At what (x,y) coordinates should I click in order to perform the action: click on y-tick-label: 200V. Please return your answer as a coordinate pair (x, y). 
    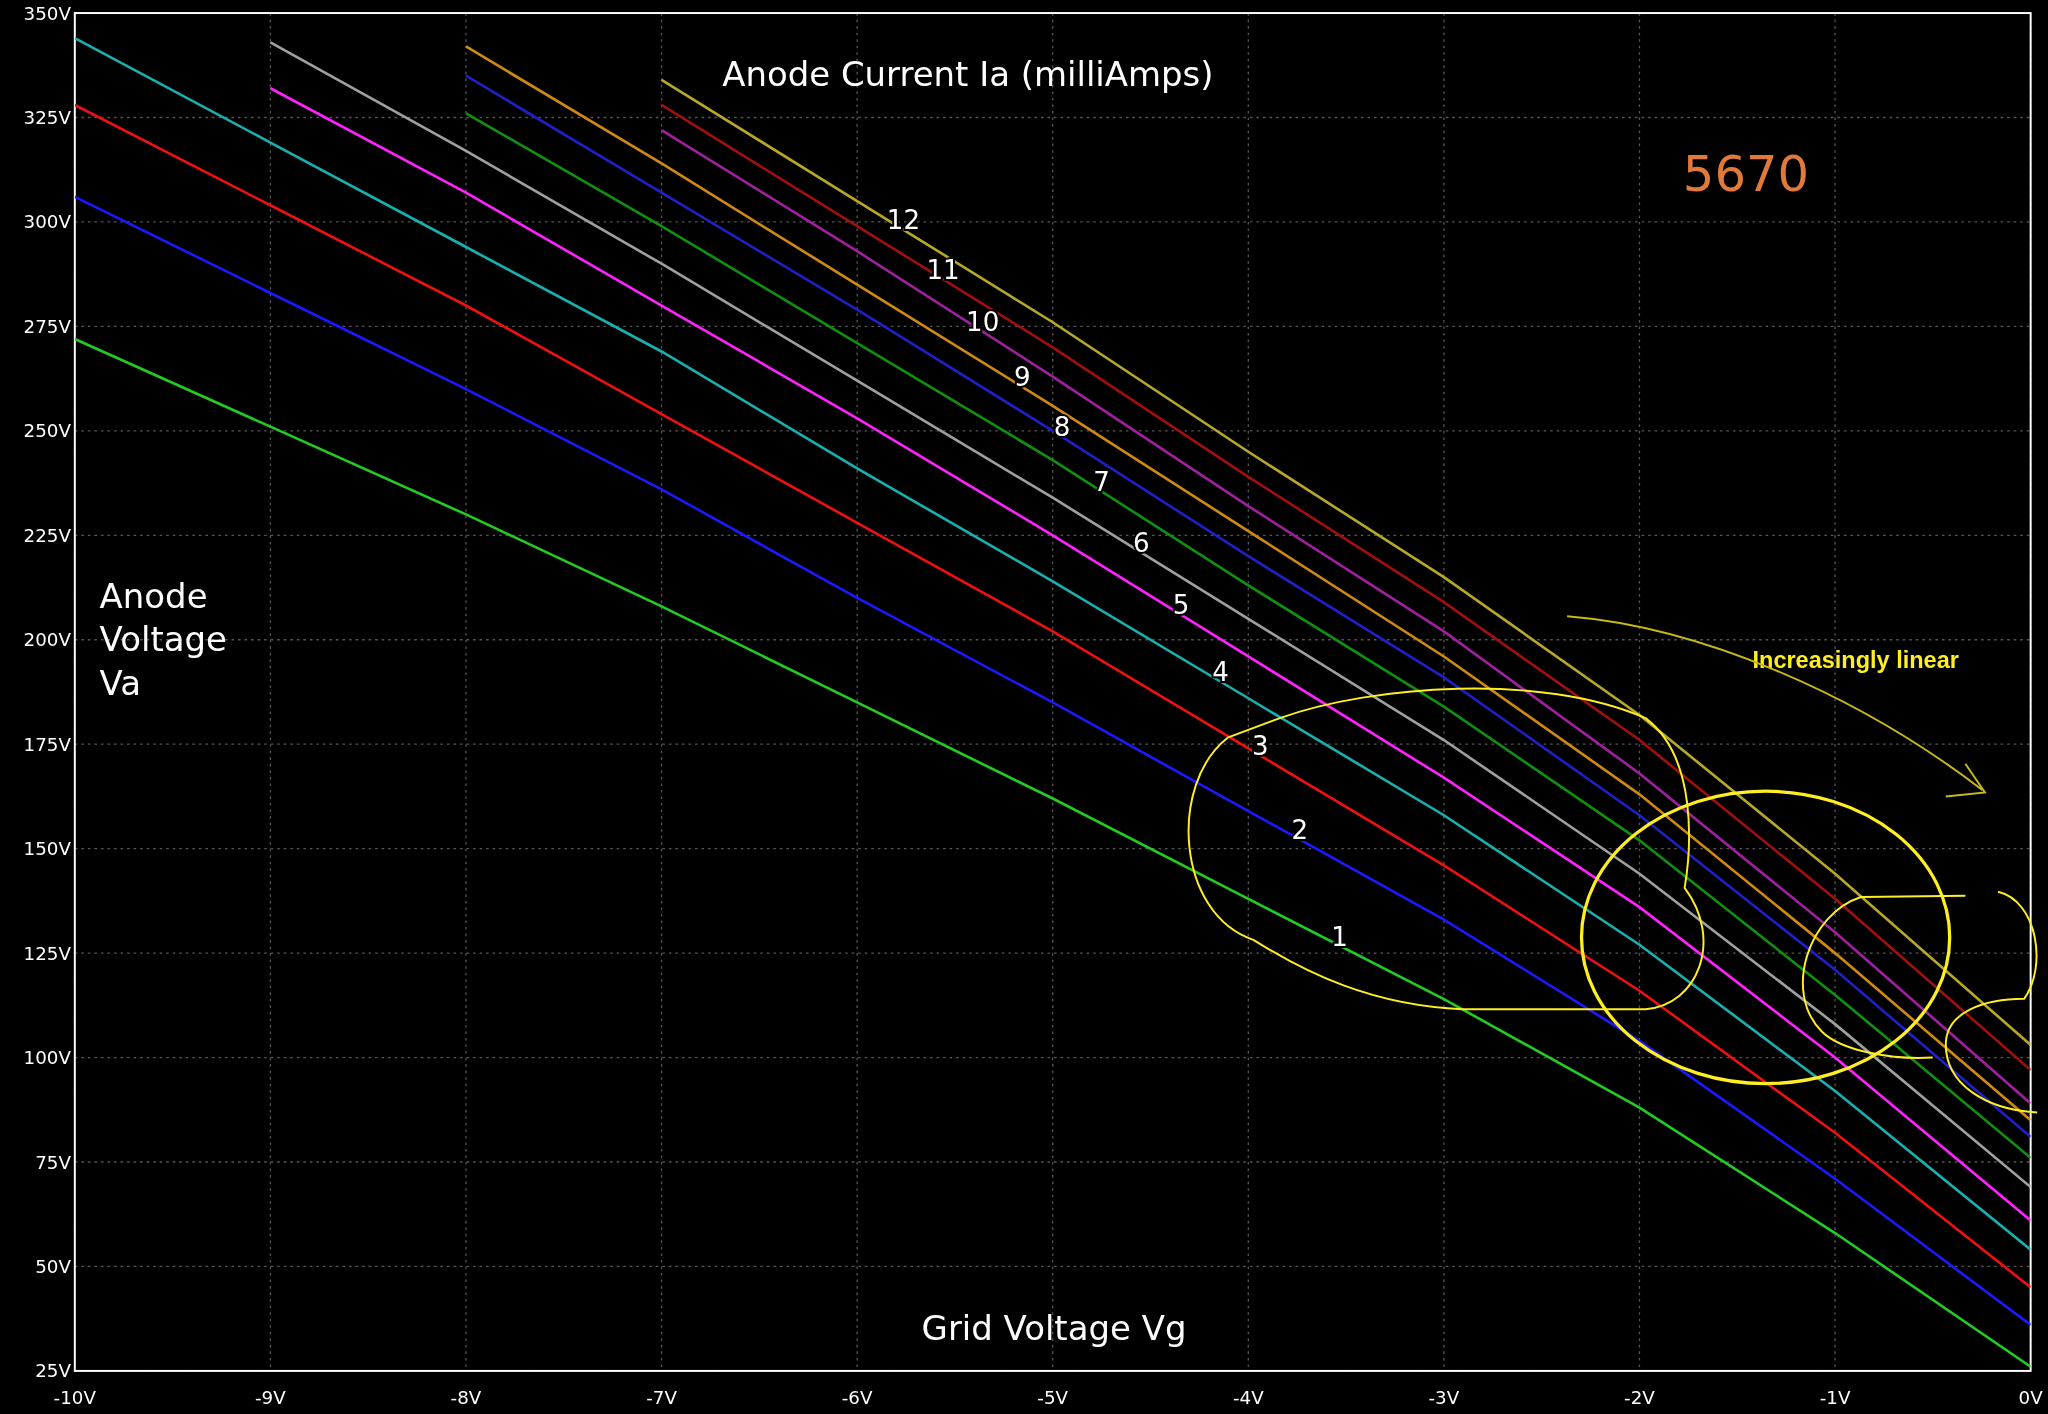
    Looking at the image, I should click on (47, 640).